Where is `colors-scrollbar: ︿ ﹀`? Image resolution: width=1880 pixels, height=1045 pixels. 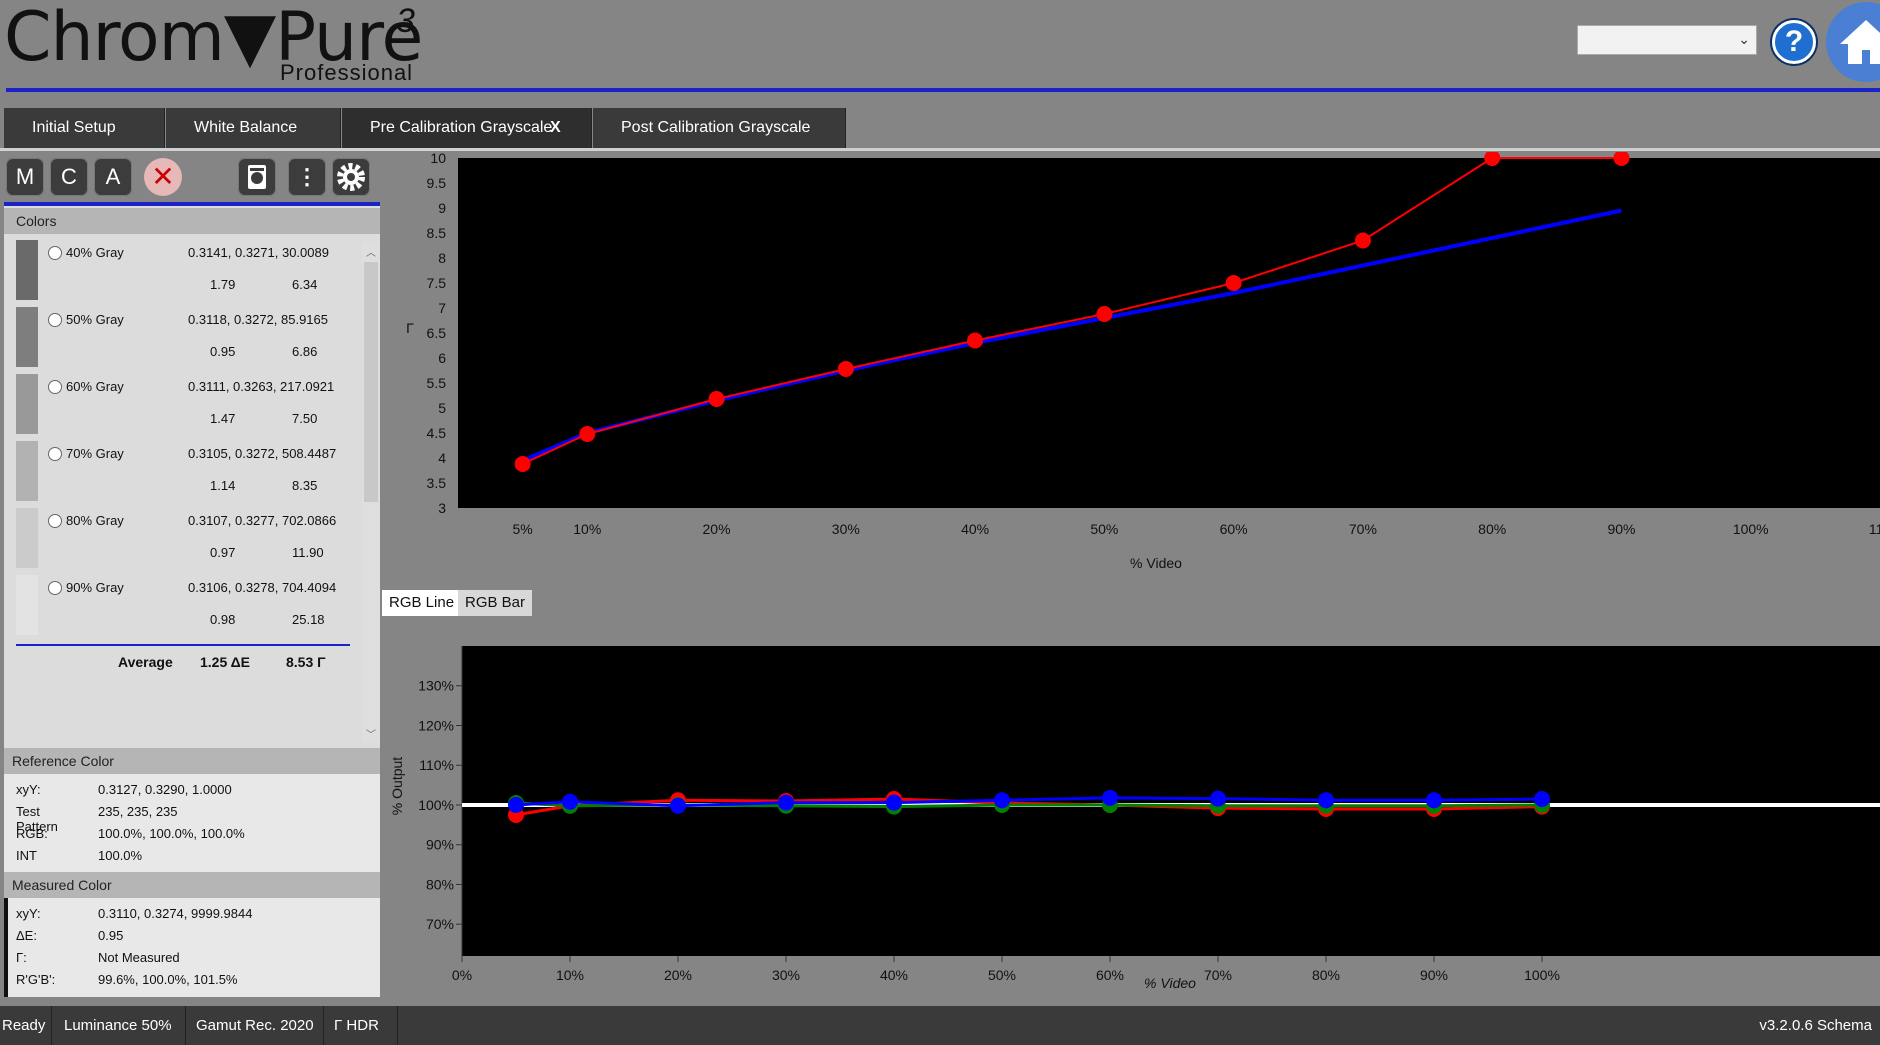
colors-scrollbar: ︿ ﹀ is located at coordinates (371, 492).